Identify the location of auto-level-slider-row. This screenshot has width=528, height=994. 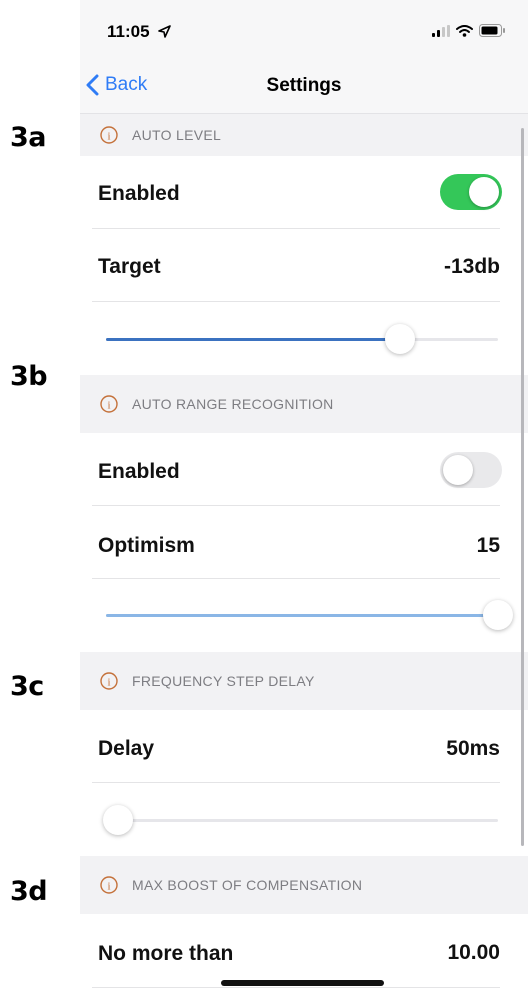
(304, 338).